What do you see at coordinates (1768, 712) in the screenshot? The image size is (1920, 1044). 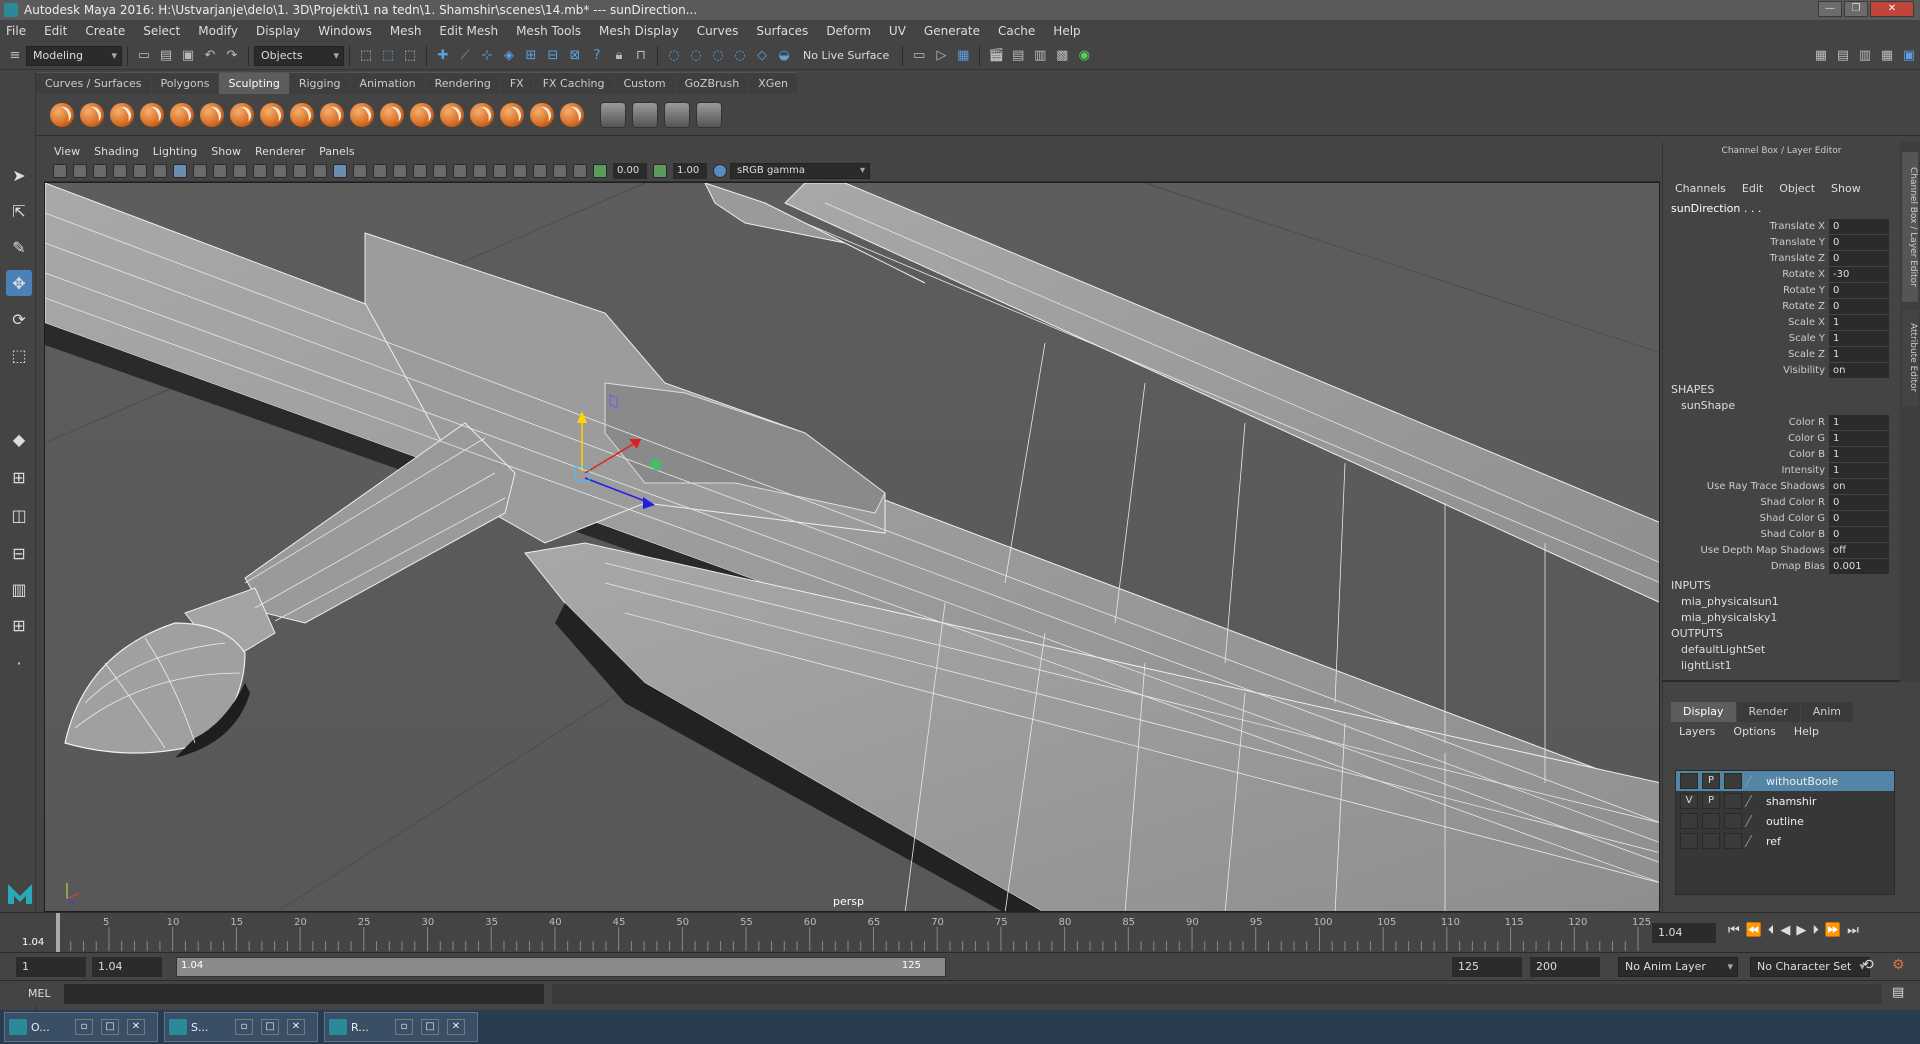 I see `layer-tab-render: Render` at bounding box center [1768, 712].